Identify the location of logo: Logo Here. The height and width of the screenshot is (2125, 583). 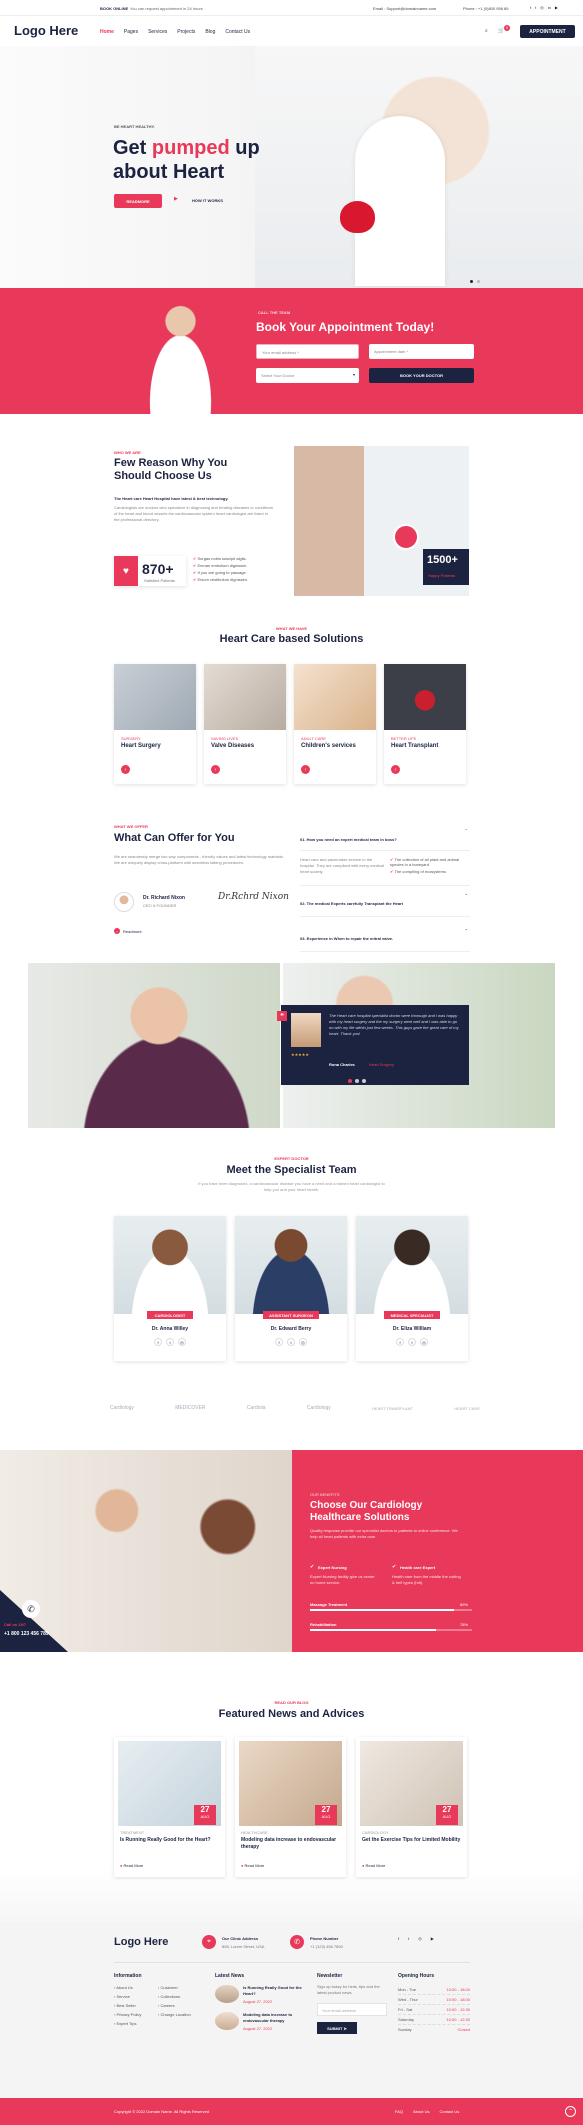
(46, 31).